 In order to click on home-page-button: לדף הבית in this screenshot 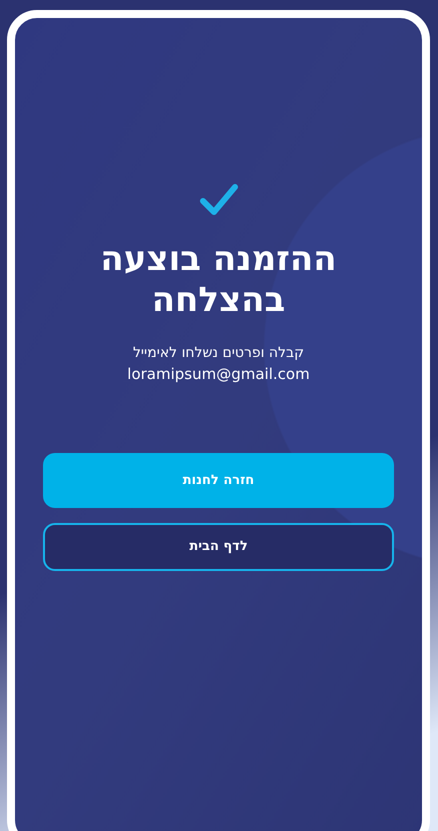, I will do `click(218, 546)`.